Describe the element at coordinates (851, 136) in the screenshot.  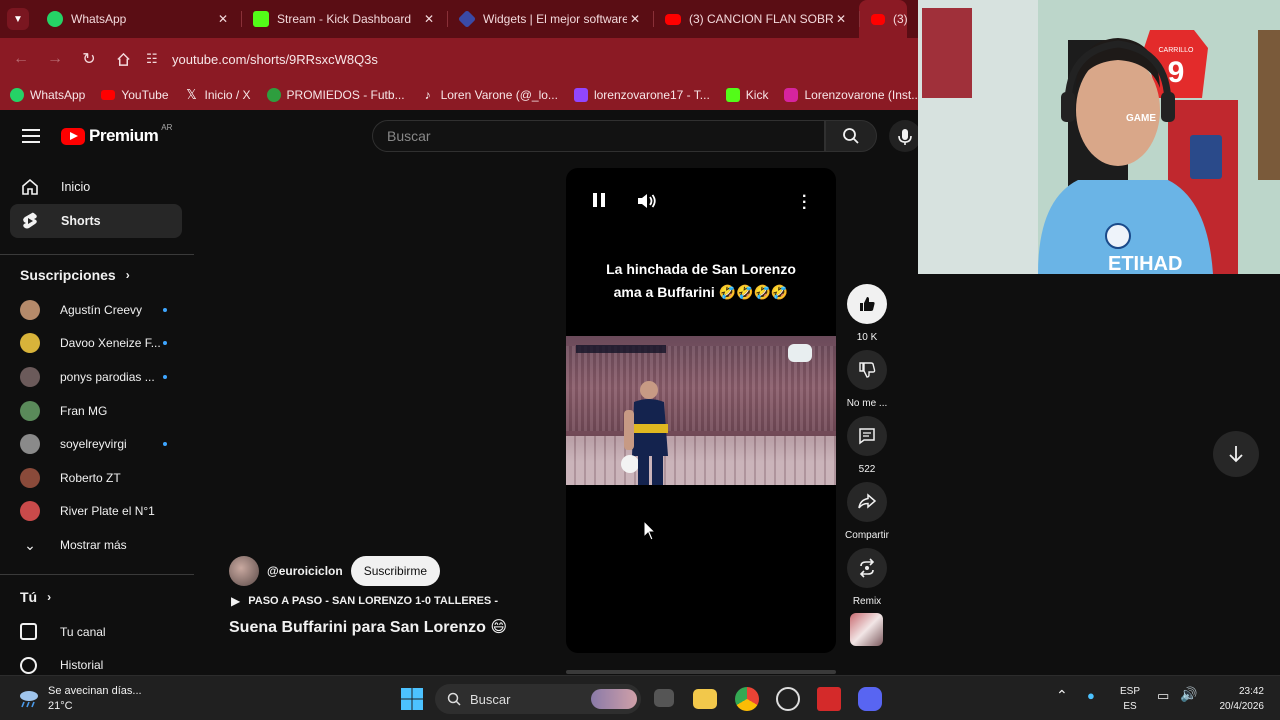
I see `search-button` at that location.